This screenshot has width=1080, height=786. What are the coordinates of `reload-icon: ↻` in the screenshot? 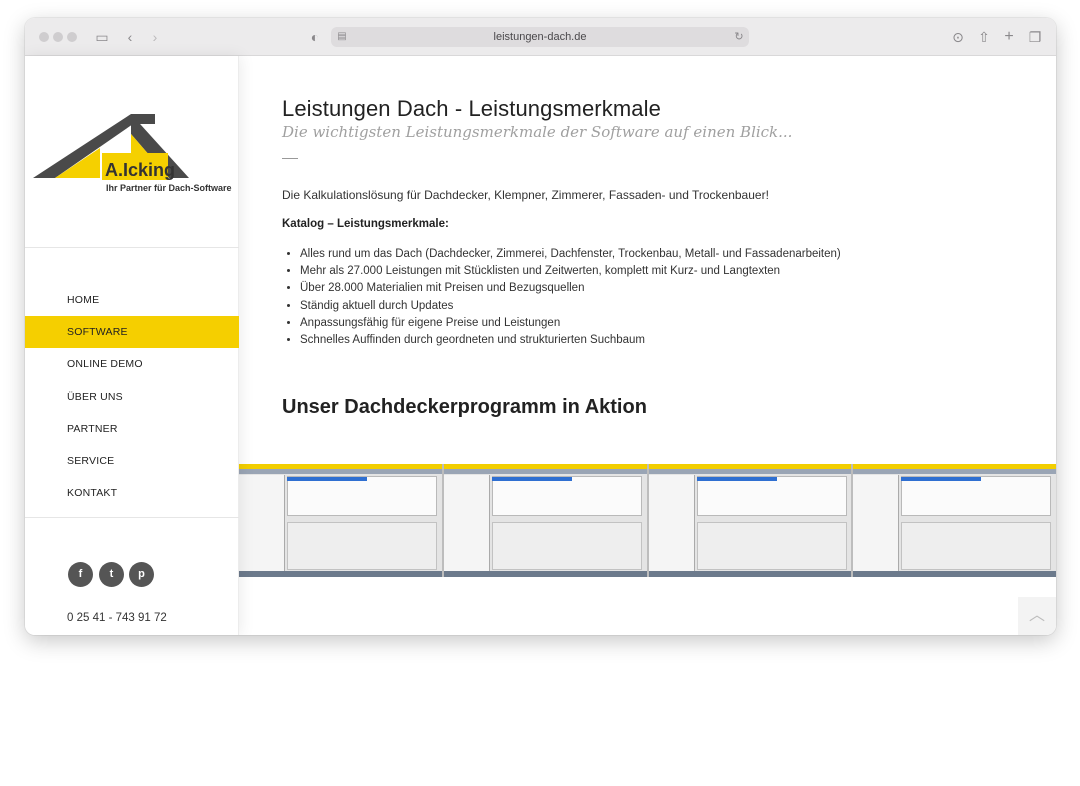 It's located at (739, 37).